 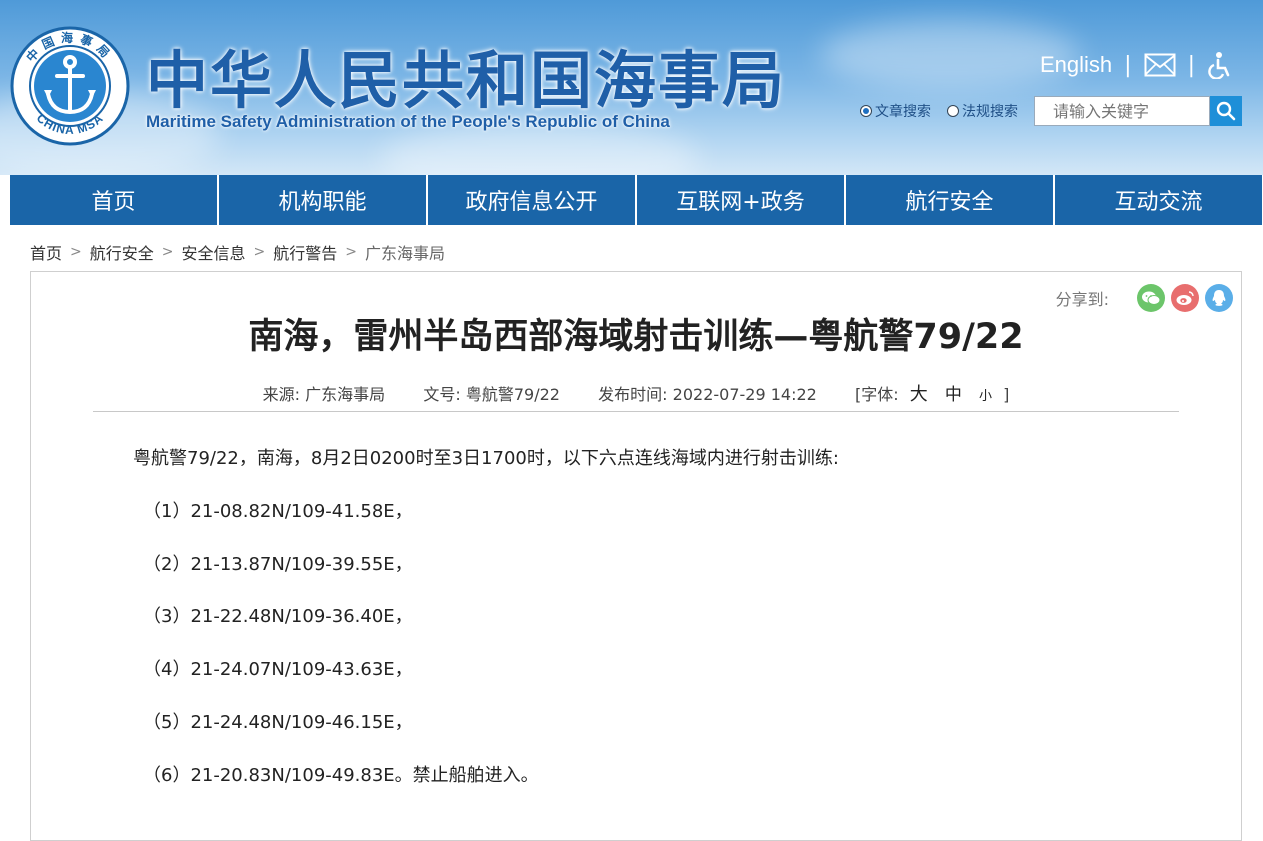 I want to click on source-label: 来源:, so click(x=281, y=394).